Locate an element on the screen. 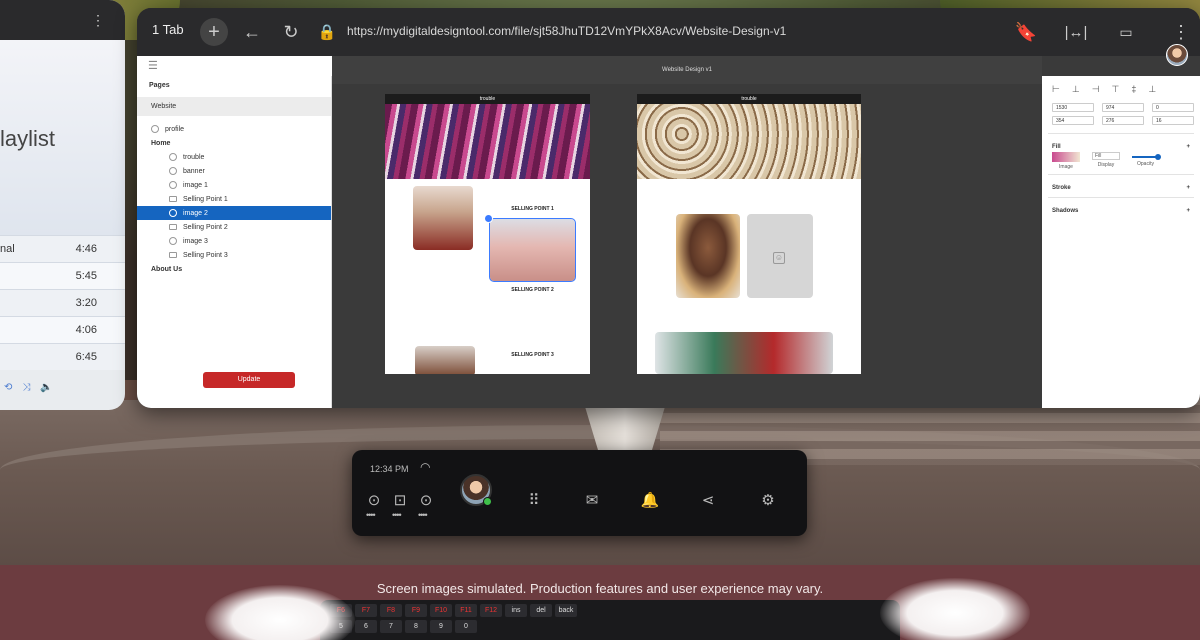  layer-row: profile is located at coordinates (234, 129).